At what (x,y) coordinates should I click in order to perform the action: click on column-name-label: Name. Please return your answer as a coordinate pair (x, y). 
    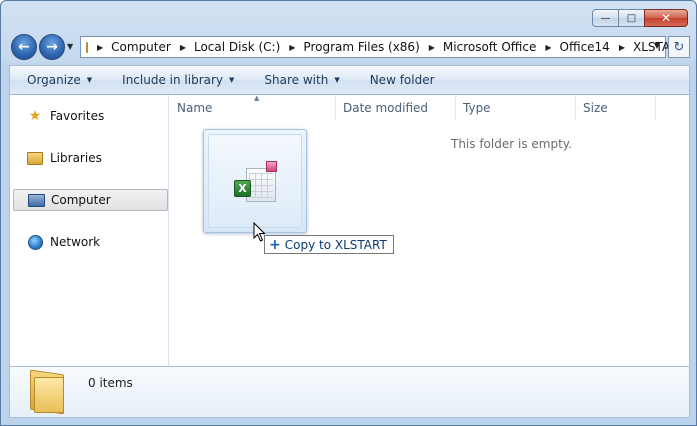
    Looking at the image, I should click on (195, 108).